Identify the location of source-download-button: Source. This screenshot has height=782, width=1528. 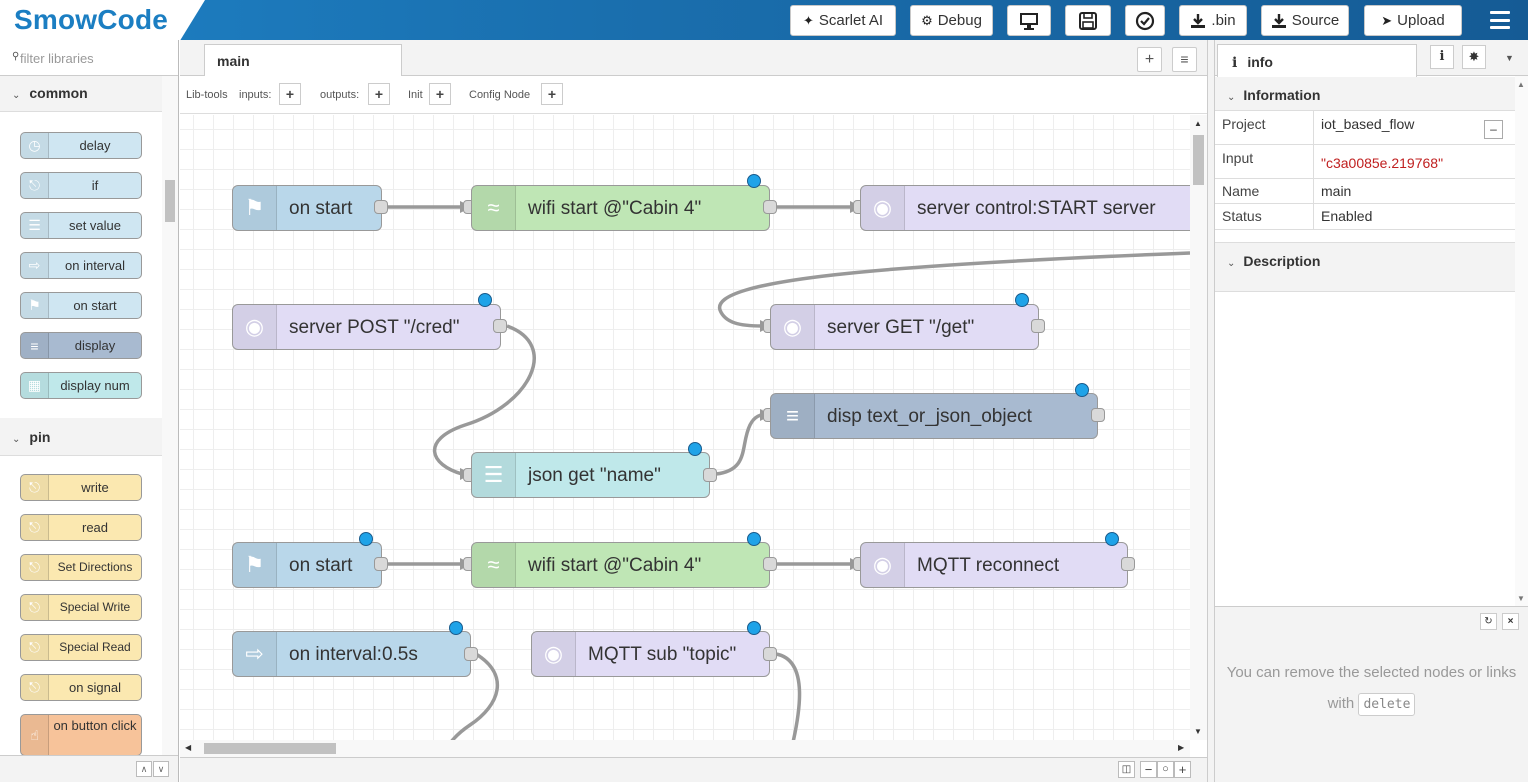
(1305, 20).